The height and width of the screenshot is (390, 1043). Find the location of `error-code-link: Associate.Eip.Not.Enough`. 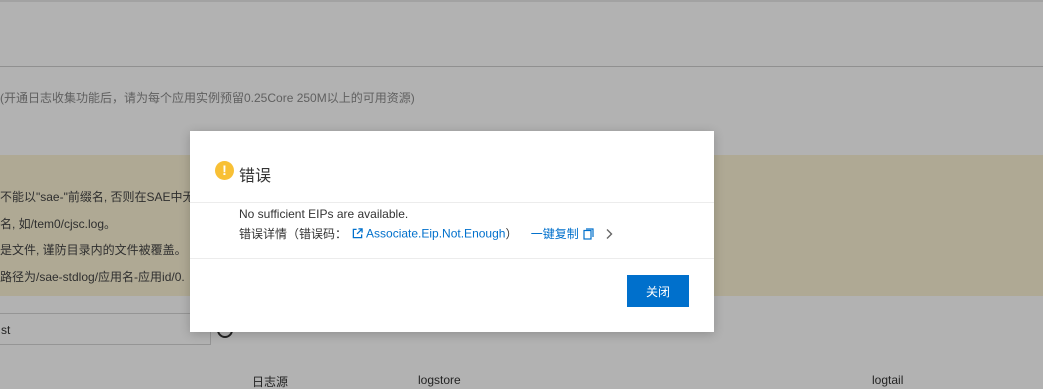

error-code-link: Associate.Eip.Not.Enough is located at coordinates (435, 234).